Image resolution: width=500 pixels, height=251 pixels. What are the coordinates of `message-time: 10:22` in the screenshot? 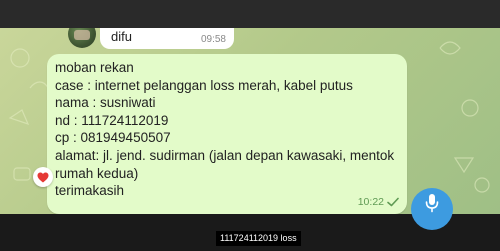 It's located at (370, 202).